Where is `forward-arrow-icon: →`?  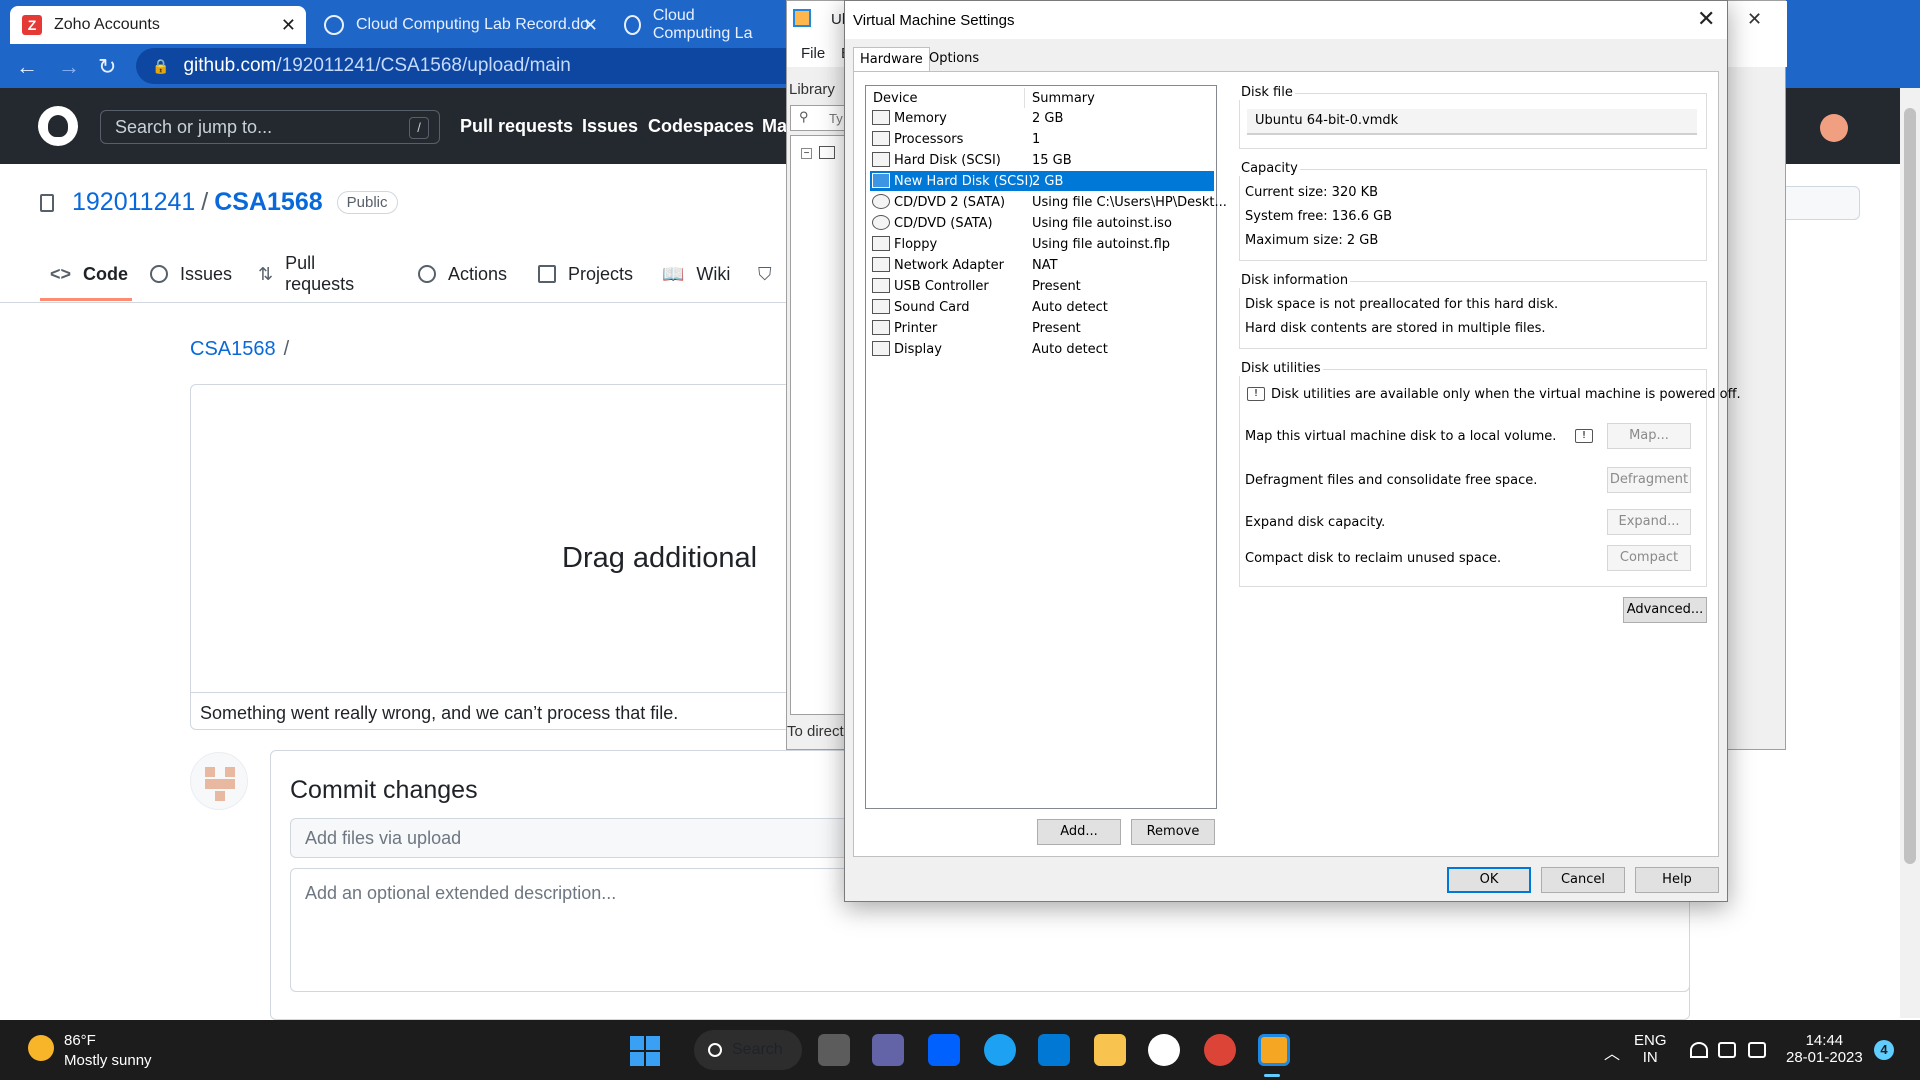 forward-arrow-icon: → is located at coordinates (69, 67).